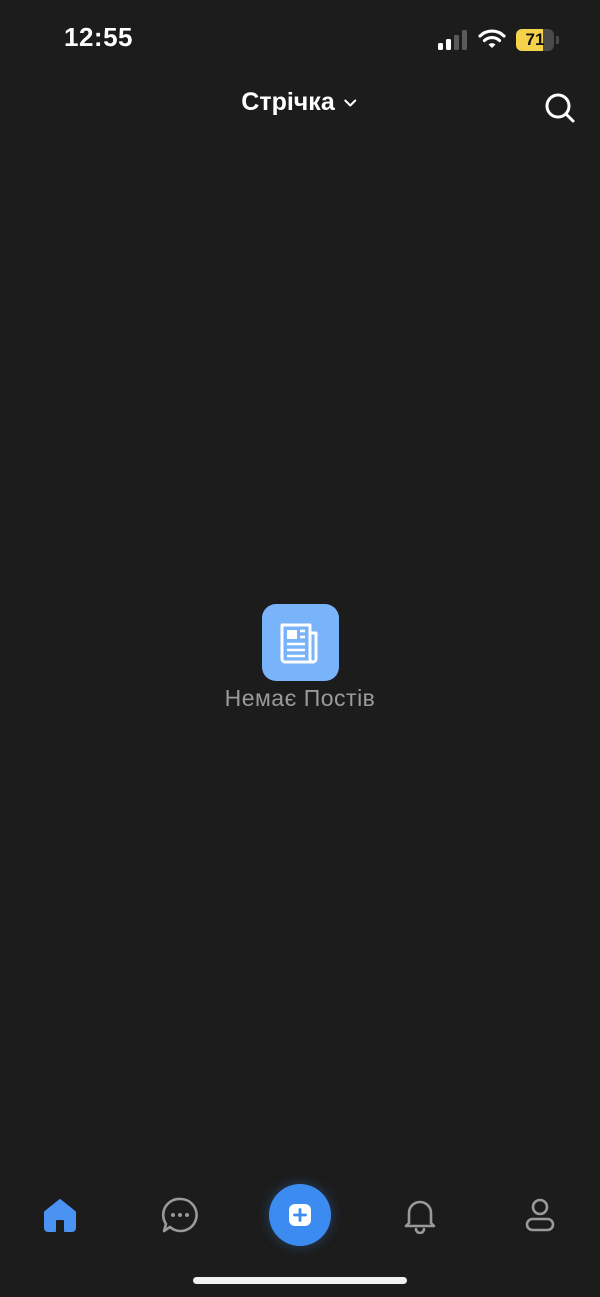 Image resolution: width=600 pixels, height=1297 pixels. I want to click on chat-bubble-icon, so click(179, 1215).